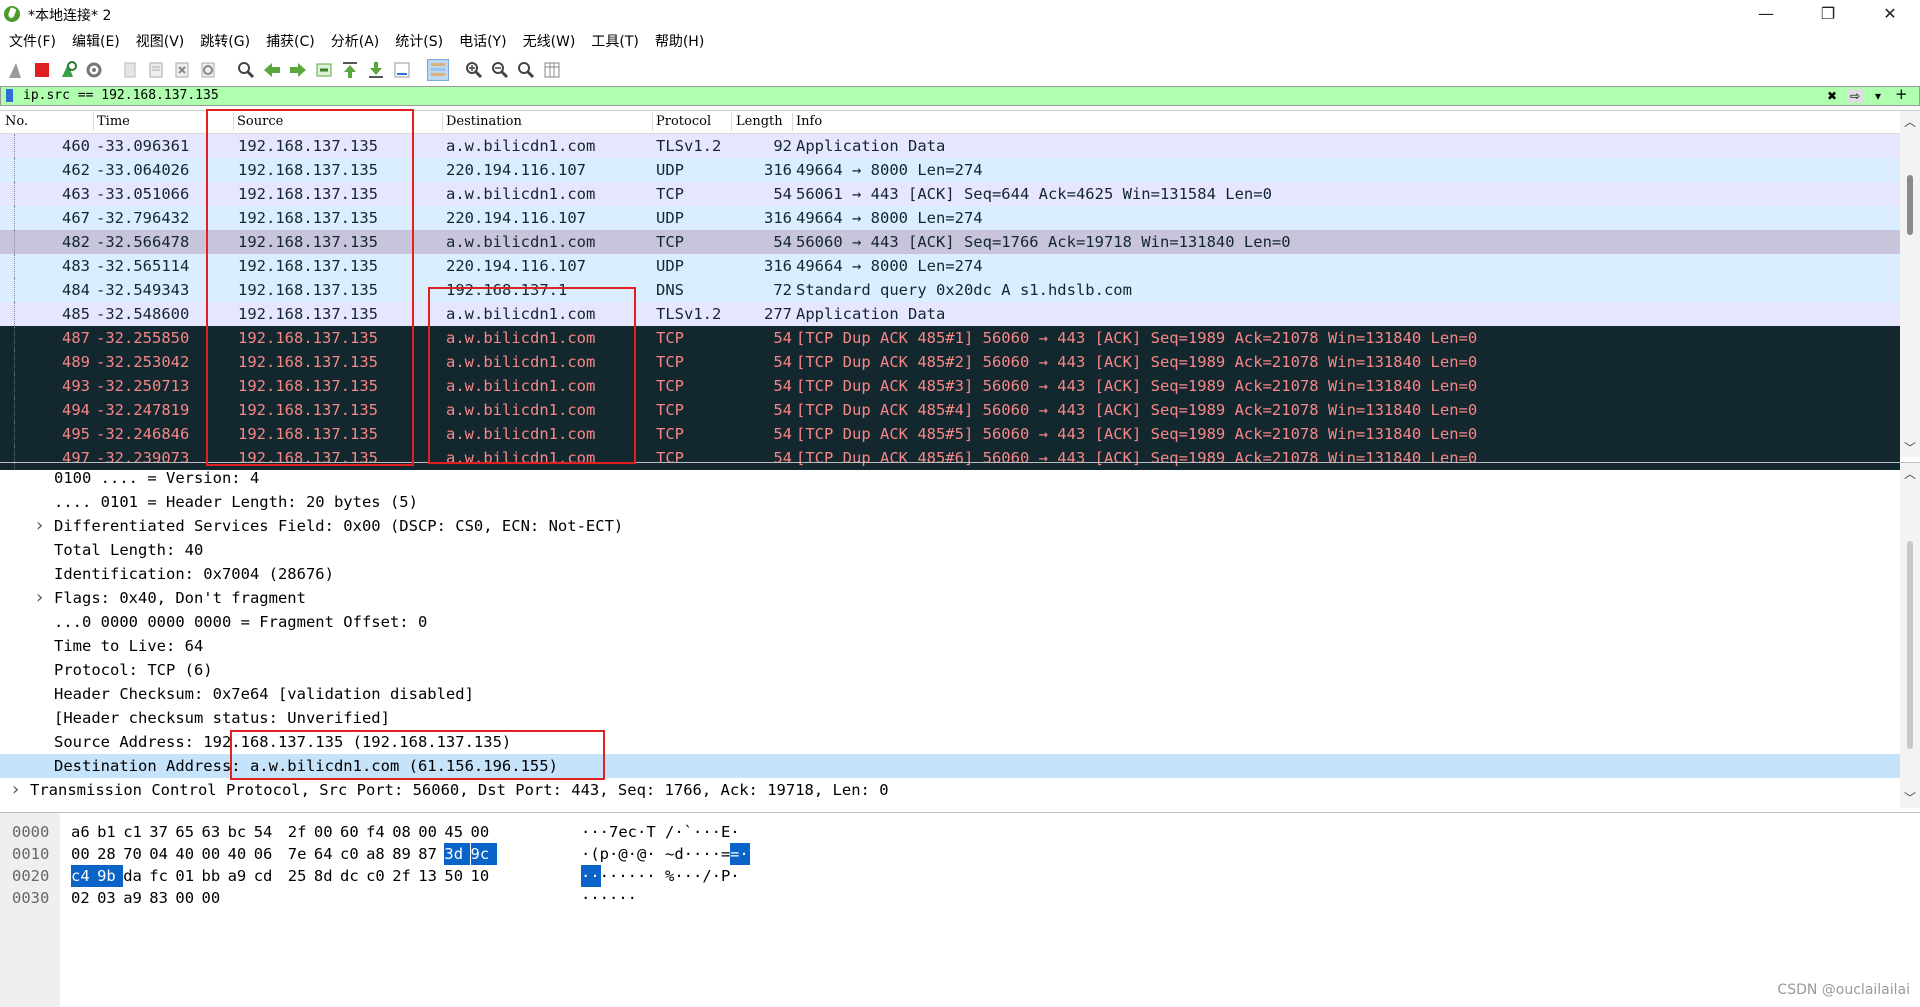 Image resolution: width=1920 pixels, height=1007 pixels. Describe the element at coordinates (260, 121) in the screenshot. I see `column-header-source: Source` at that location.